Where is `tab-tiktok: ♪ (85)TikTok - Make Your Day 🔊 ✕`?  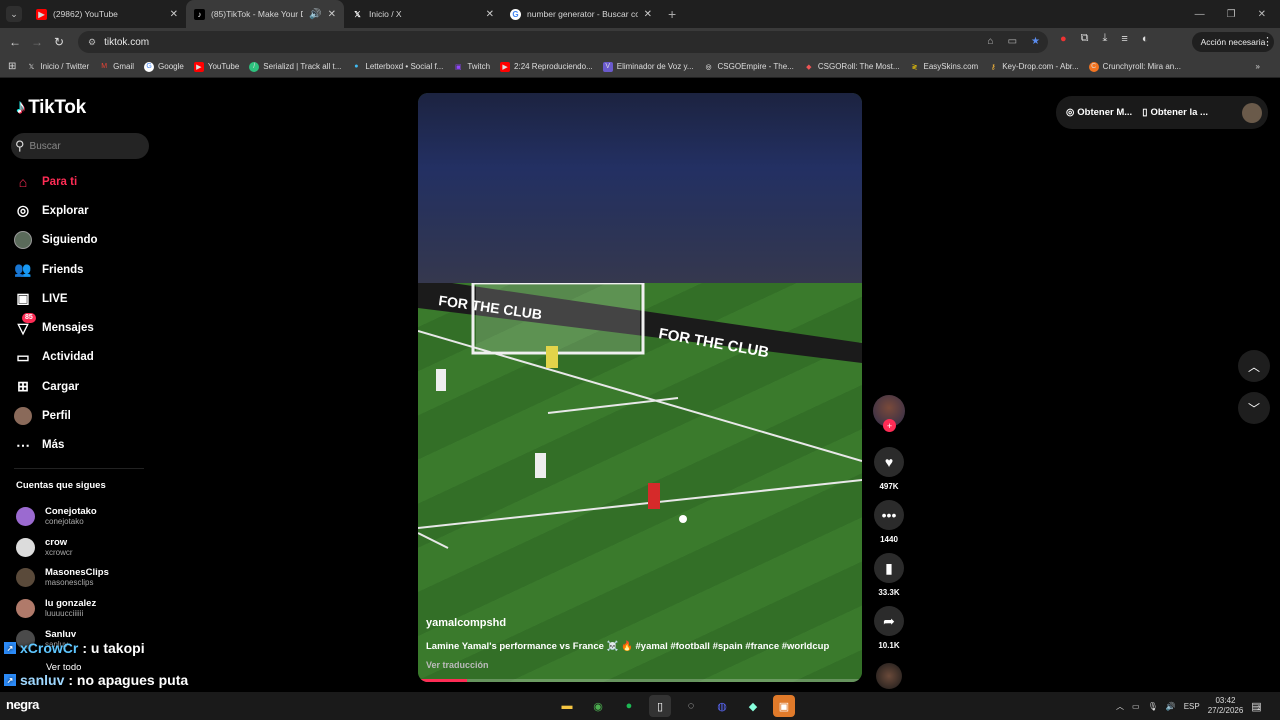
tab-tiktok: ♪ (85)TikTok - Make Your Day 🔊 ✕ is located at coordinates (265, 14).